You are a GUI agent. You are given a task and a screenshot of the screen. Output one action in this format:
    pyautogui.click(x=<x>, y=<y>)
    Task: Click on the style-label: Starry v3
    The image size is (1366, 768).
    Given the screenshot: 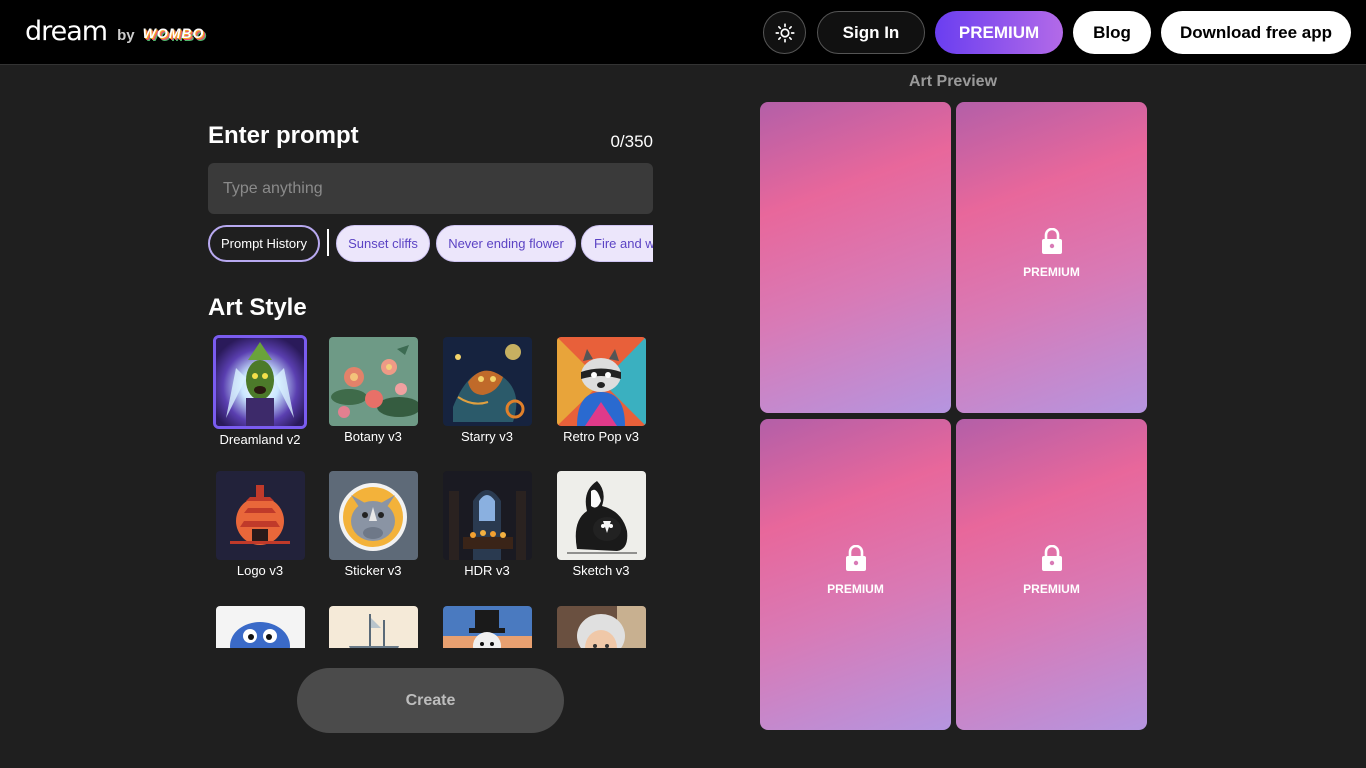 What is the action you would take?
    pyautogui.click(x=486, y=436)
    